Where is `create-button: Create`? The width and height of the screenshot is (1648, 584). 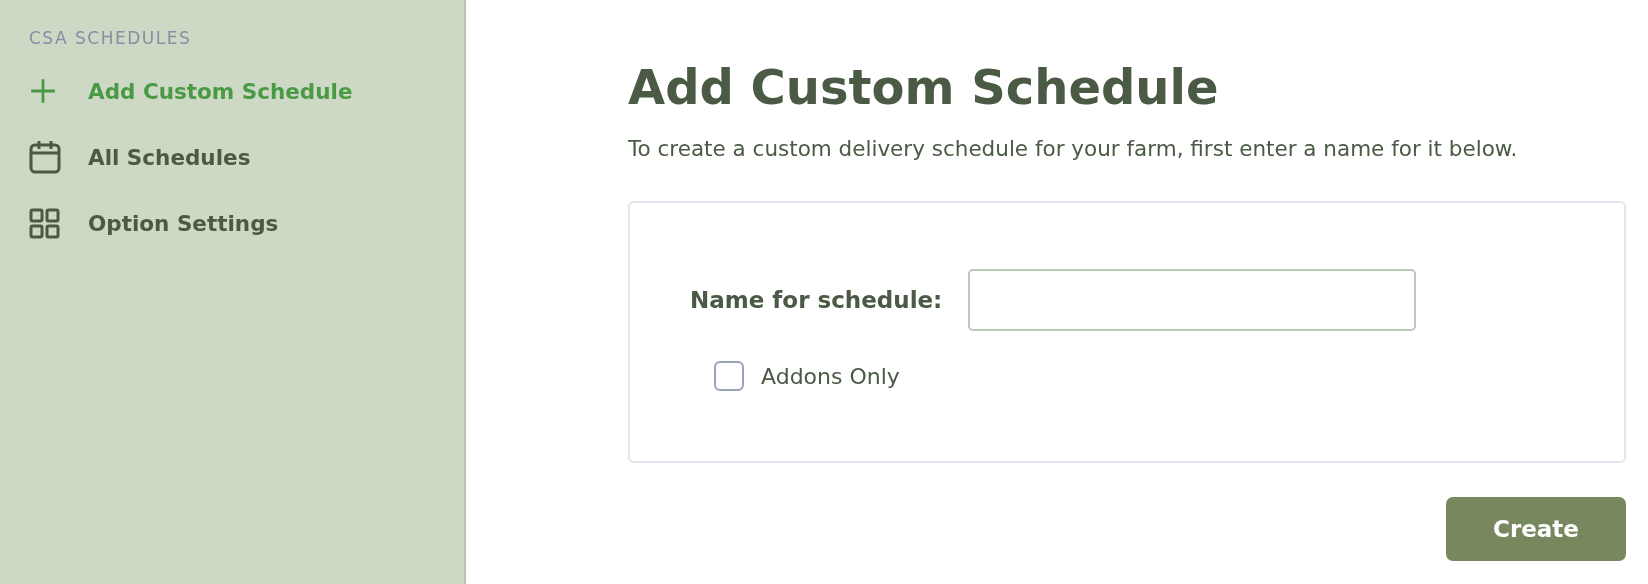
create-button: Create is located at coordinates (1536, 529).